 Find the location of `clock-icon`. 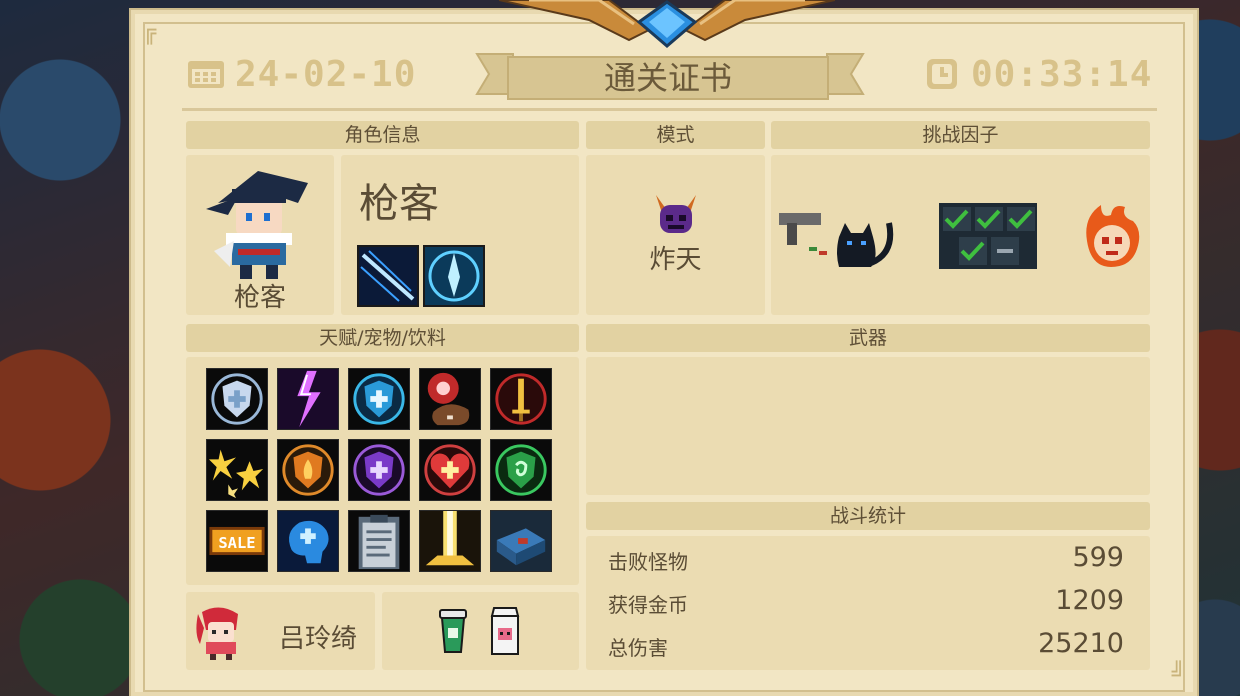

clock-icon is located at coordinates (942, 74).